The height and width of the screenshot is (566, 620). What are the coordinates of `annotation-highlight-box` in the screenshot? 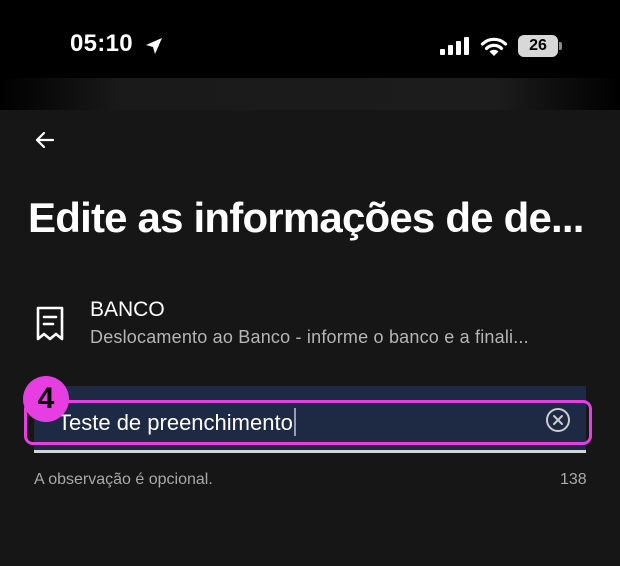 It's located at (308, 422).